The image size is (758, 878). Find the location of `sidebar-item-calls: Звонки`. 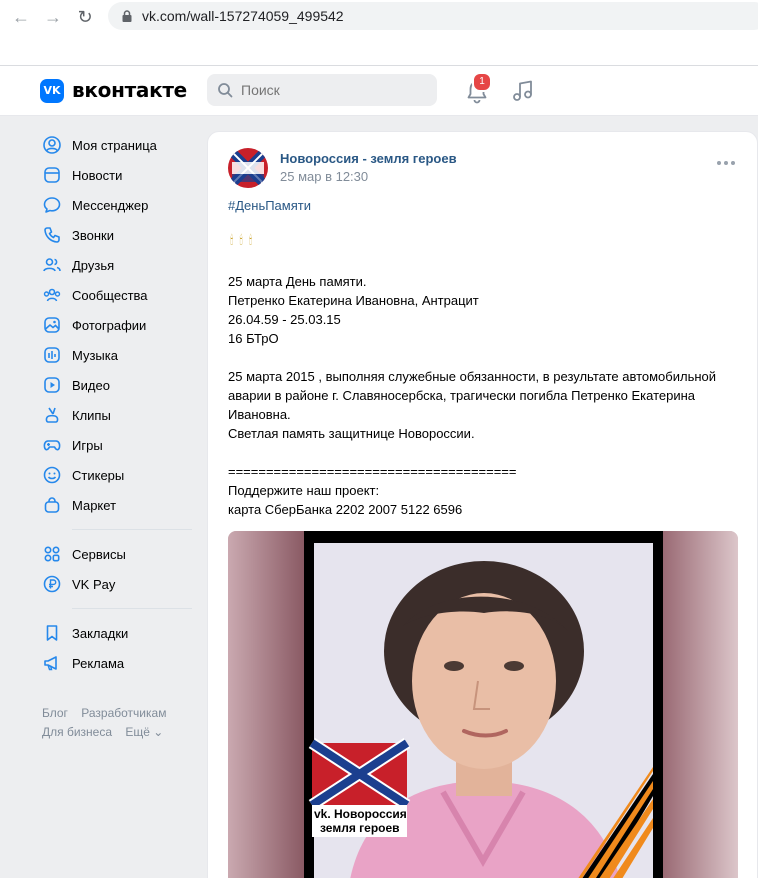

sidebar-item-calls: Звонки is located at coordinates (117, 235).